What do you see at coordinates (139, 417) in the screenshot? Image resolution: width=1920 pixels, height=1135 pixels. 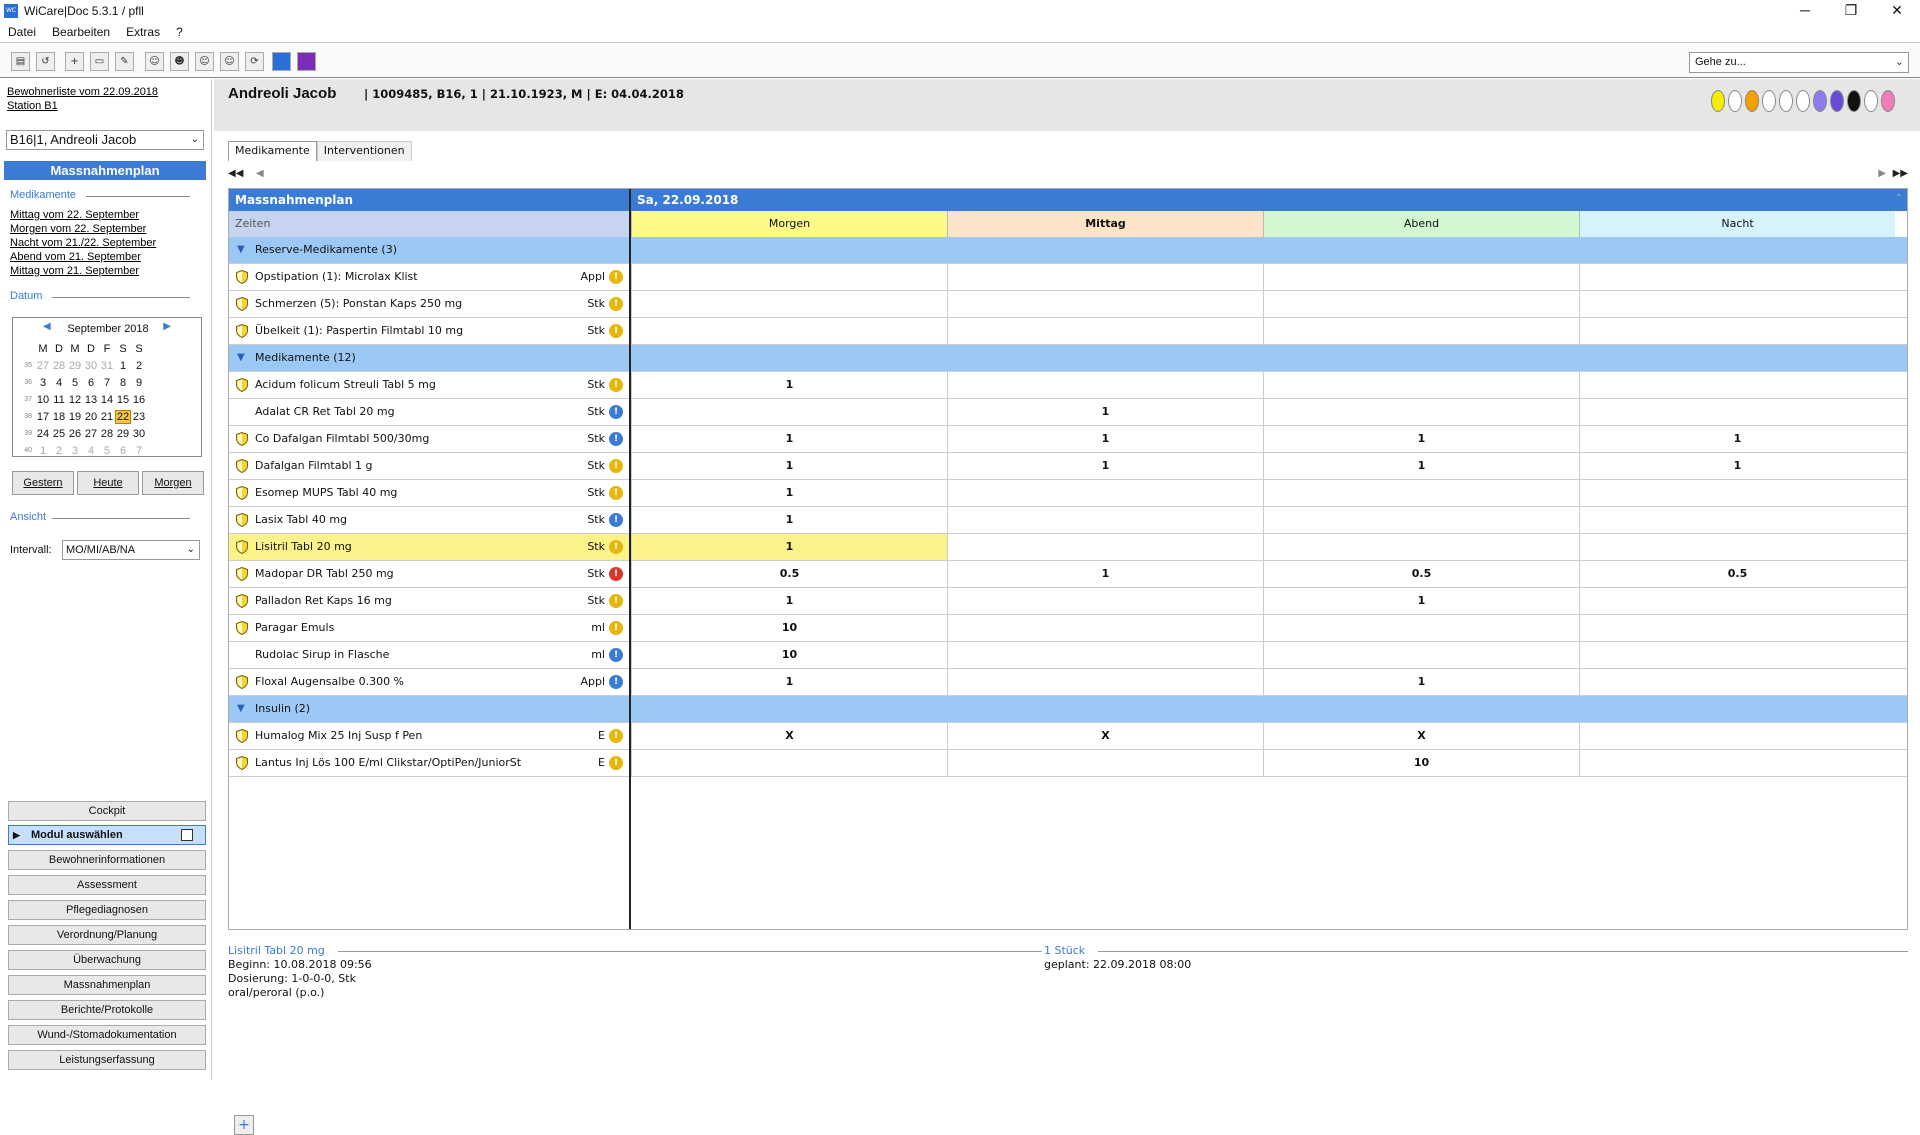 I see `calendar-day: 23` at bounding box center [139, 417].